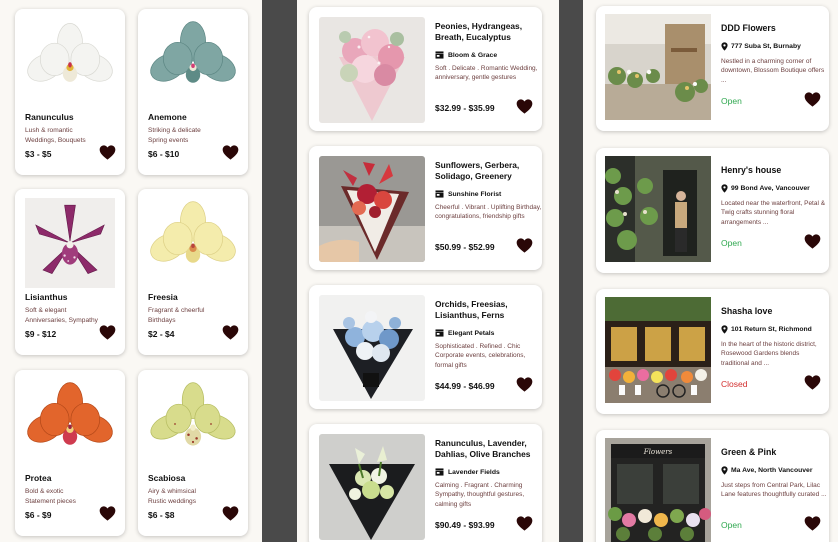  What do you see at coordinates (196, 315) in the screenshot?
I see `flower-description: Fragrant & cheerful Birthdays` at bounding box center [196, 315].